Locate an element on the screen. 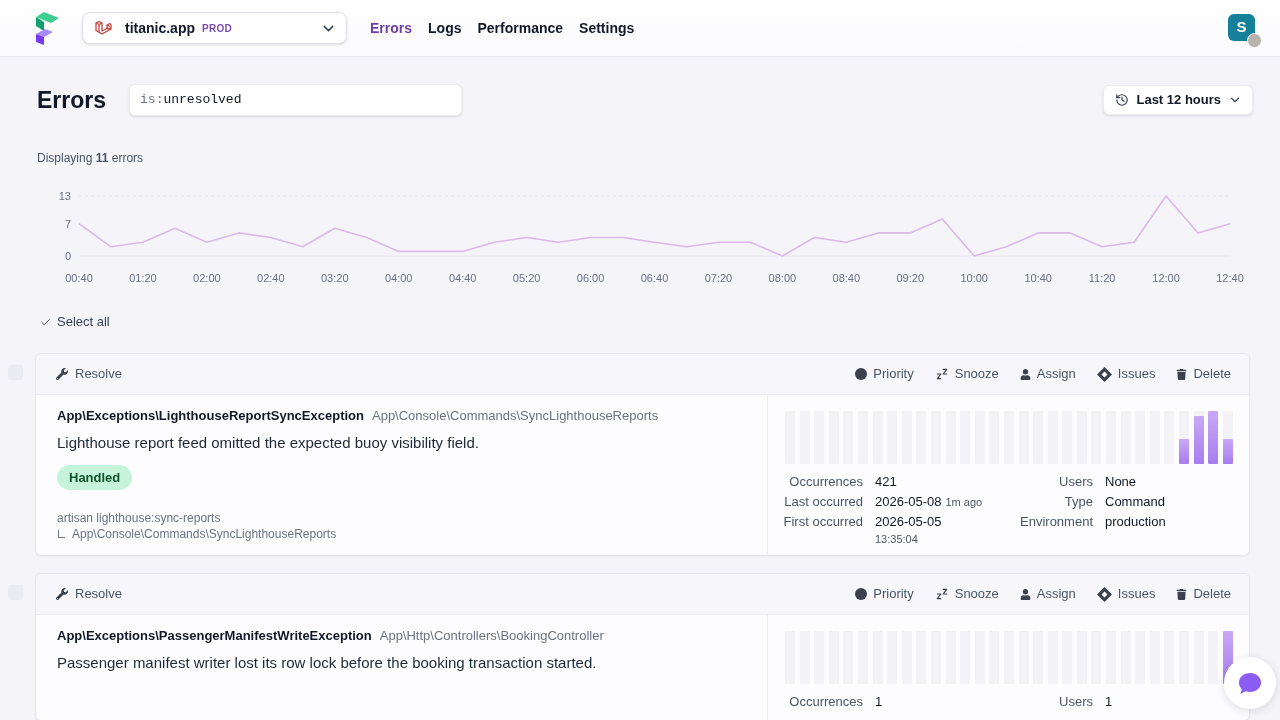  relative-time: 1m ago is located at coordinates (964, 502).